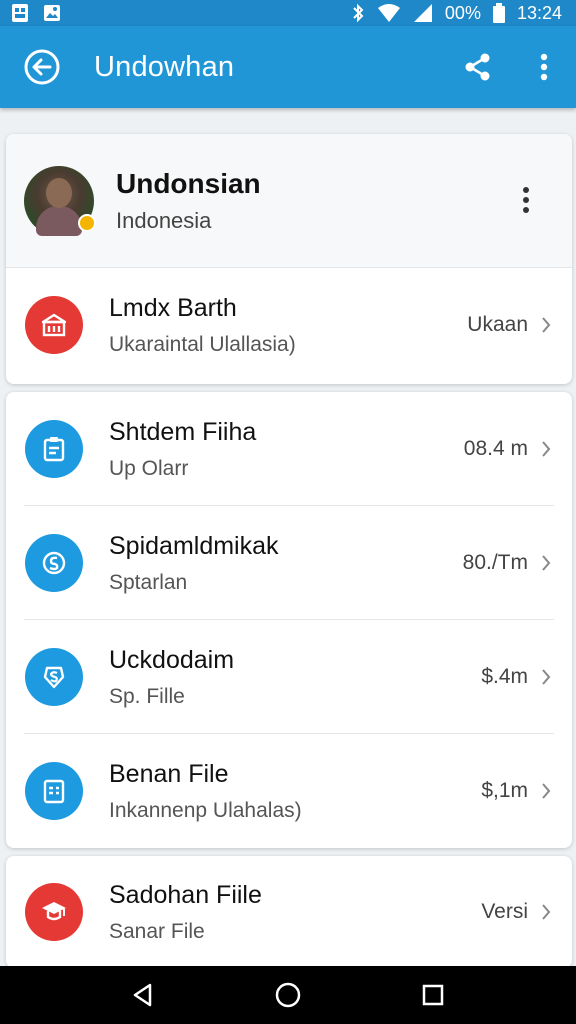 The width and height of the screenshot is (576, 1024). What do you see at coordinates (433, 995) in the screenshot?
I see `recents-icon` at bounding box center [433, 995].